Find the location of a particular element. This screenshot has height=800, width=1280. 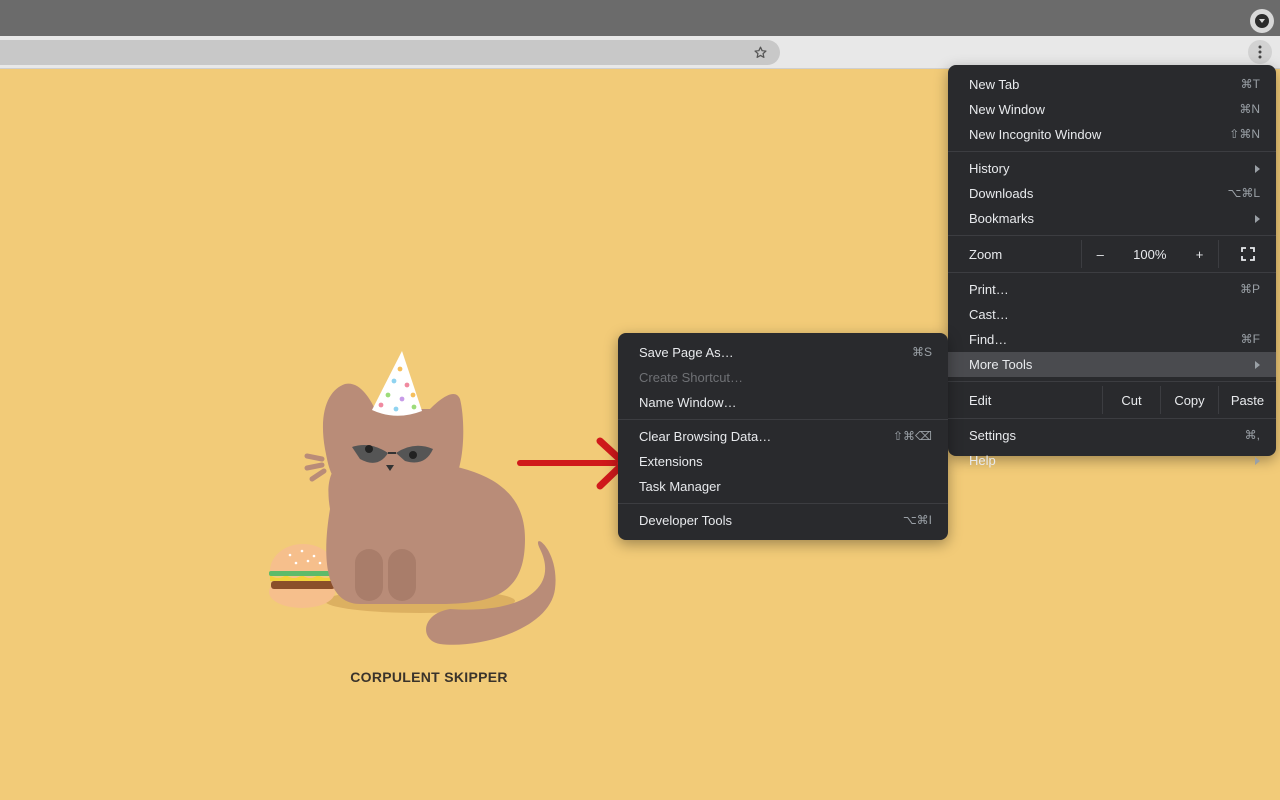

menu-item-label: History is located at coordinates (989, 168).